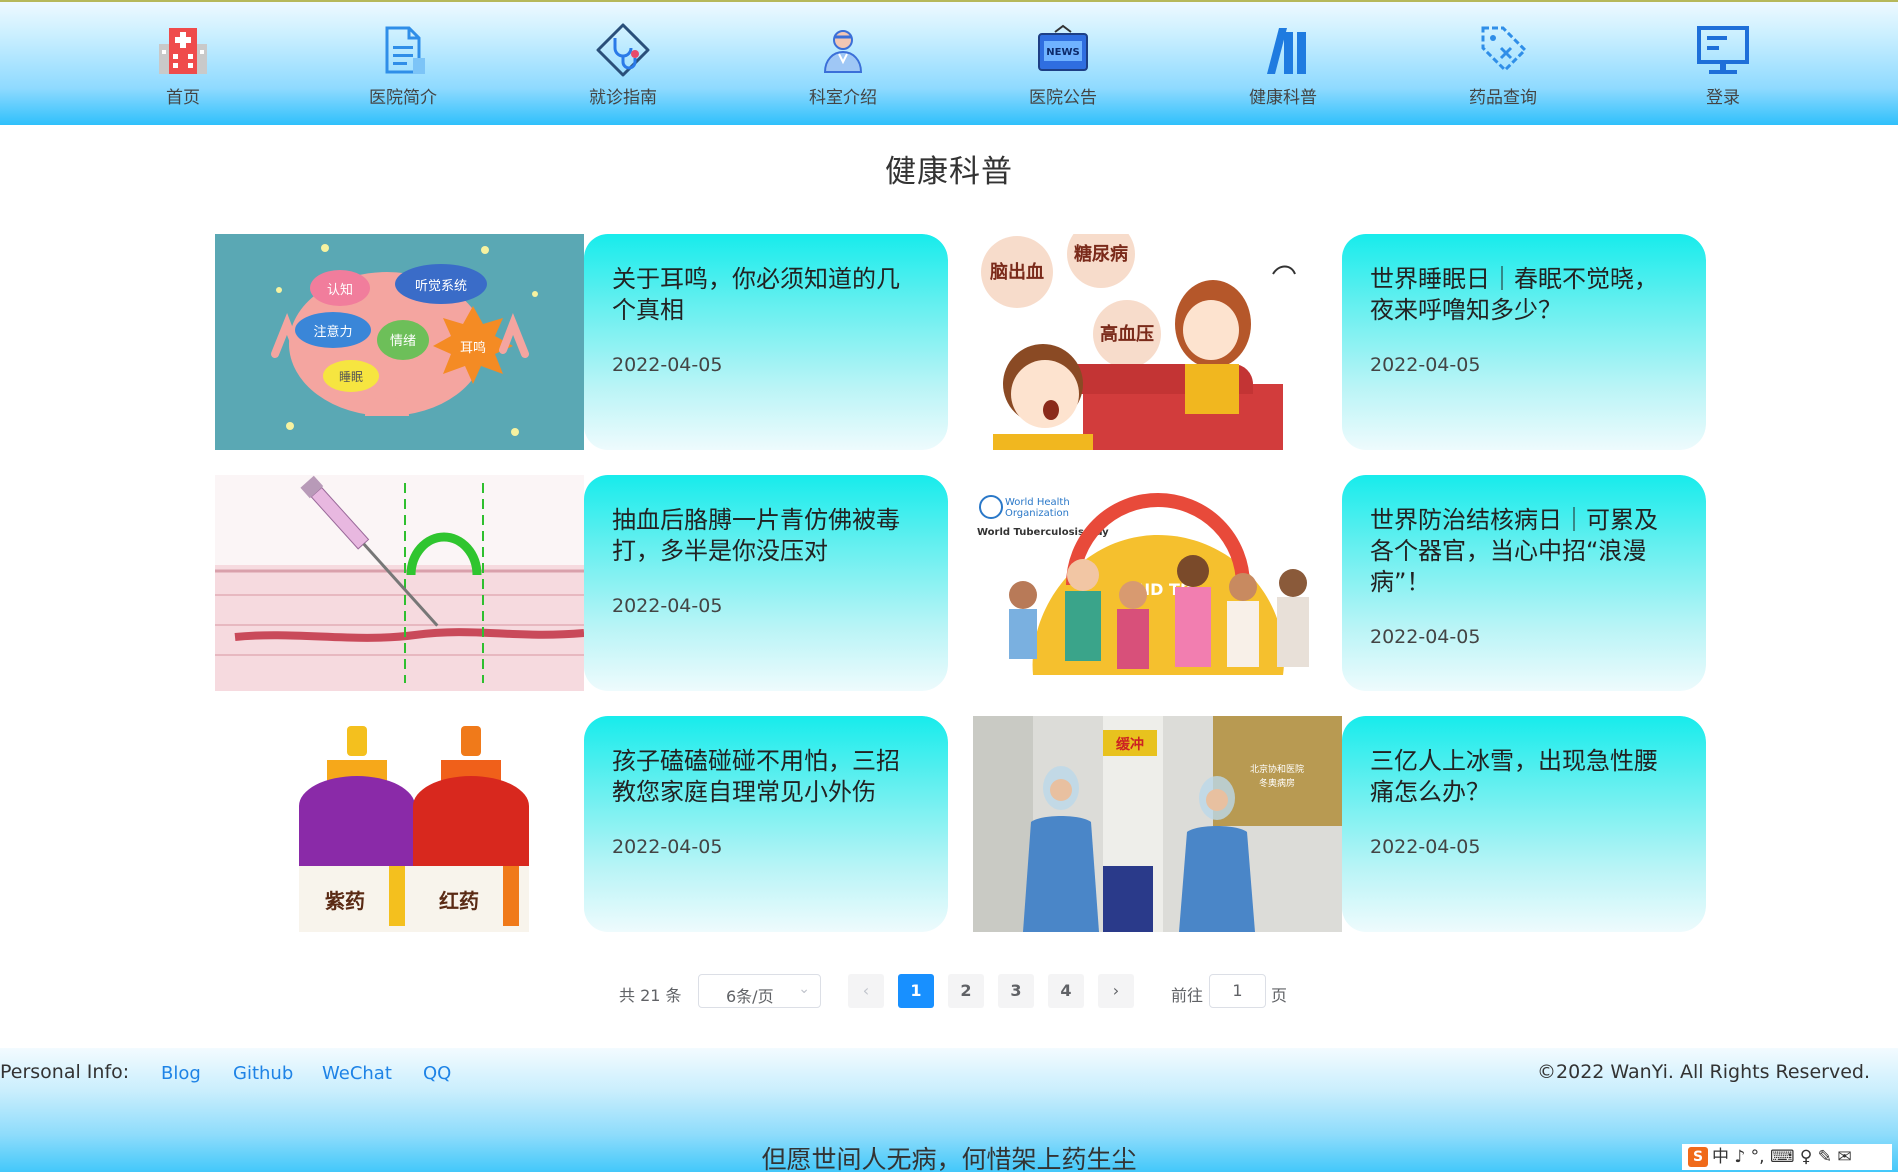 The width and height of the screenshot is (1898, 1176). I want to click on article-title: 抽血后胳膊一片青仿佛被毒打，多半是你没压对 2022-04-05, so click(764, 563).